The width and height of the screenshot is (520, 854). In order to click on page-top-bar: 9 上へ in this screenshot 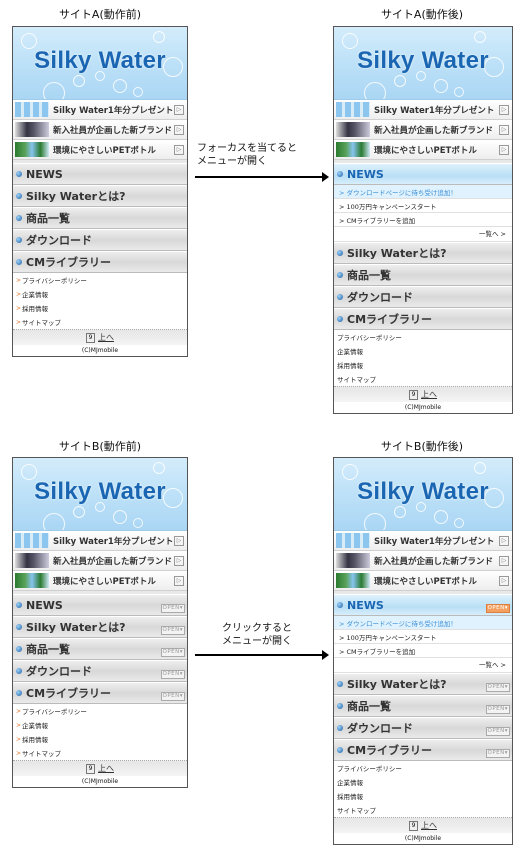, I will do `click(100, 768)`.